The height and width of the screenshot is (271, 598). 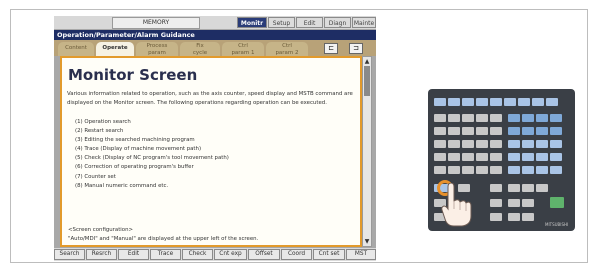 I want to click on tab-mainte: Mainte, so click(x=364, y=22).